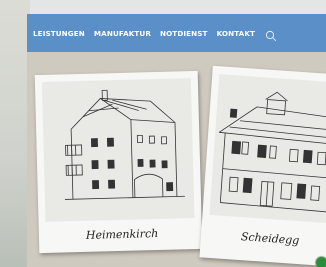  I want to click on nav-item-leistungen: LEISTUNGEN, so click(59, 33).